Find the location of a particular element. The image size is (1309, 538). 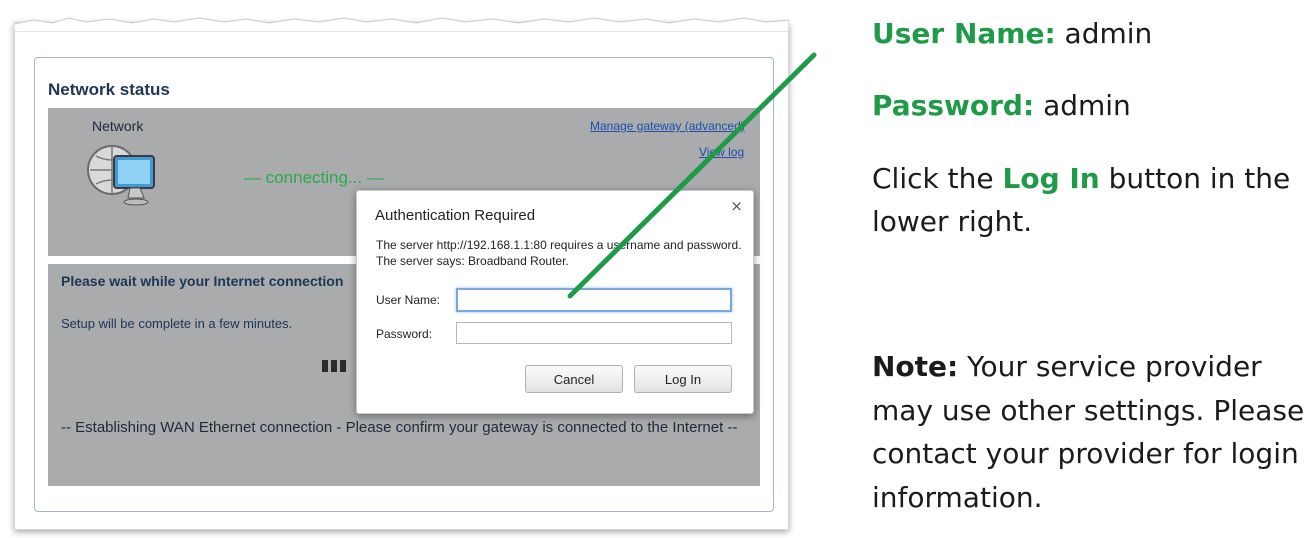

manage-gateway-link: Manage gateway (advanced) is located at coordinates (667, 126).